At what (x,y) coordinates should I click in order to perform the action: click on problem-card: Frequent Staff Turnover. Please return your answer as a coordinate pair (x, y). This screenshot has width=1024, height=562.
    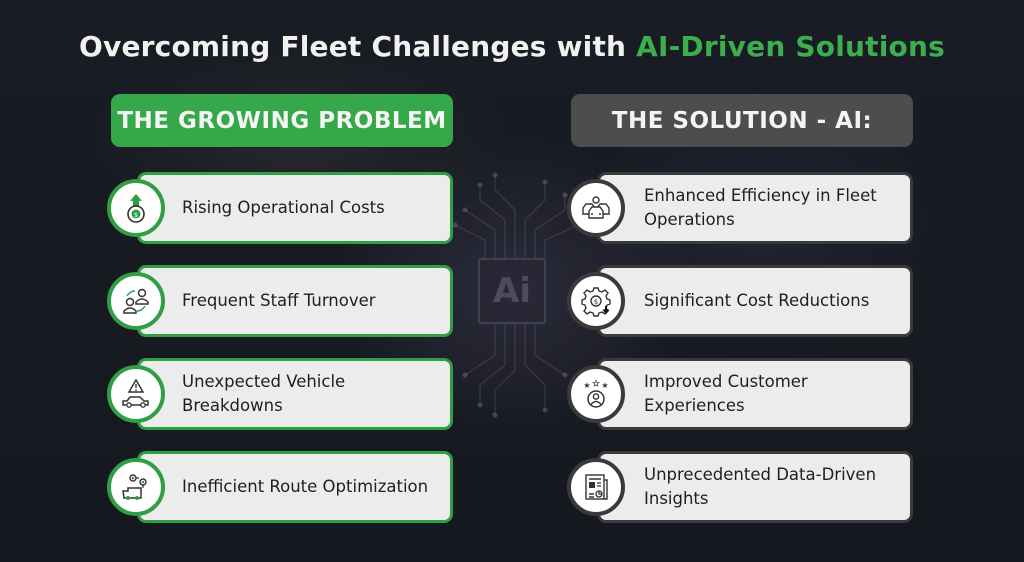
    Looking at the image, I should click on (295, 301).